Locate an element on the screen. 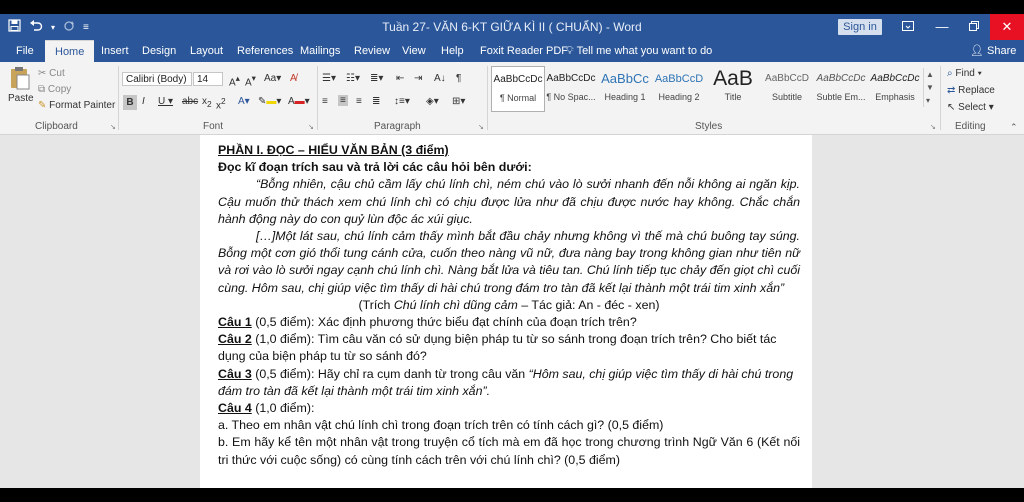 The image size is (1024, 502). tab-help: Help is located at coordinates (452, 51).